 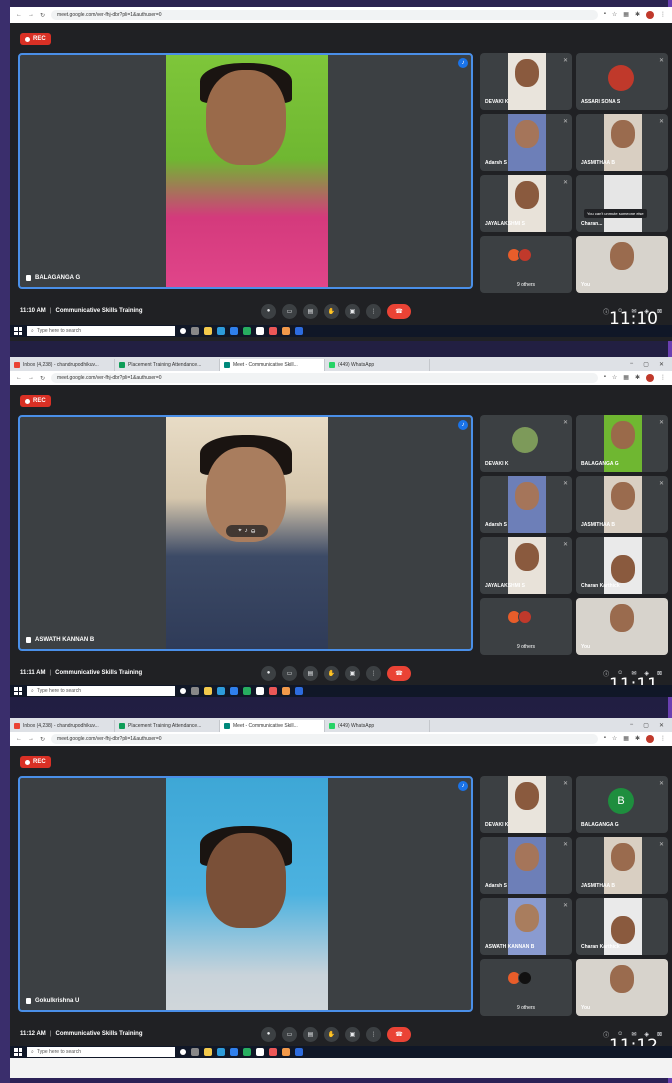 I want to click on participant-tile: ✕ ASSARI SONA S, so click(x=622, y=81).